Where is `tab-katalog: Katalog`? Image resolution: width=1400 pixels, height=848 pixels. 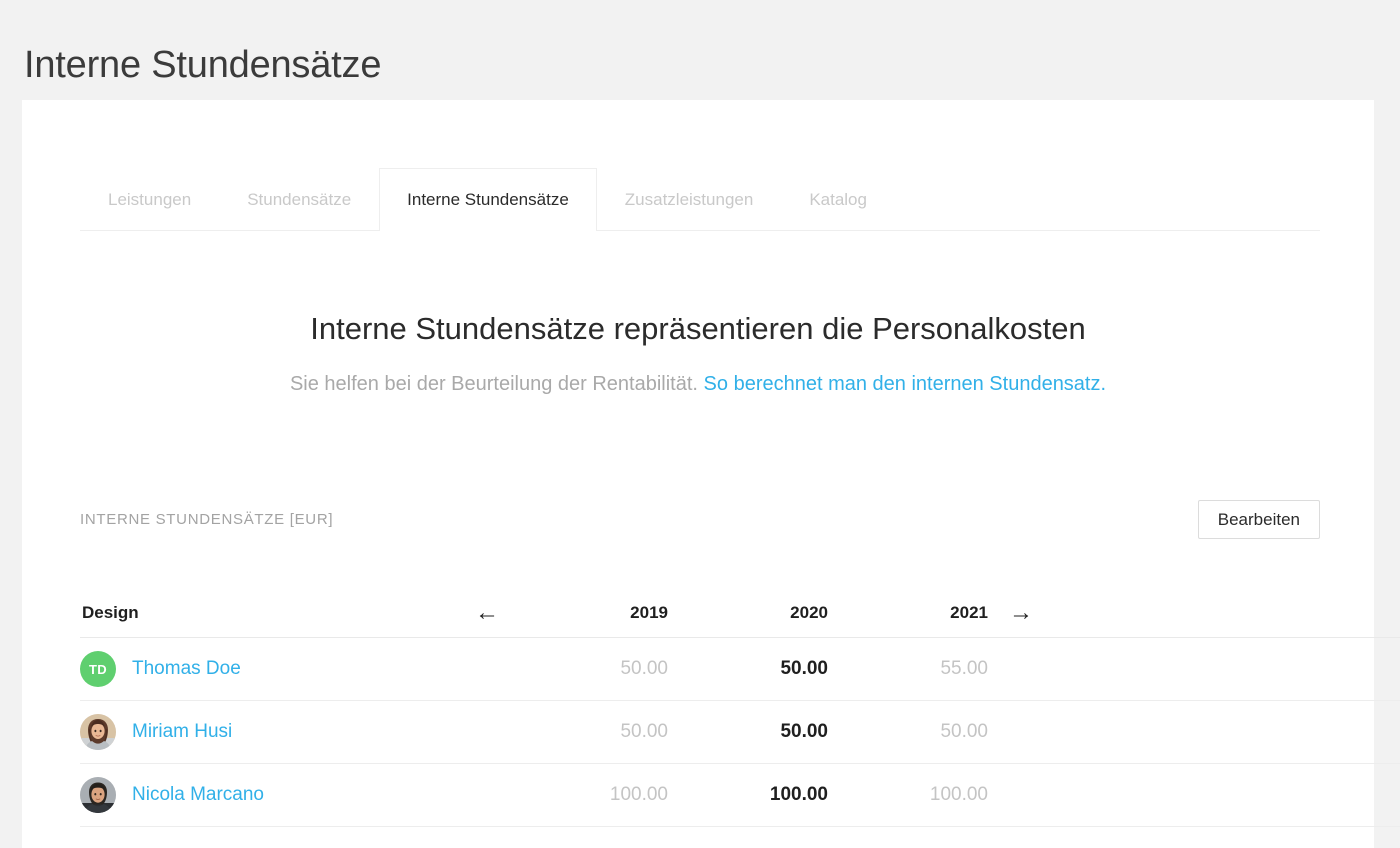 tab-katalog: Katalog is located at coordinates (838, 199).